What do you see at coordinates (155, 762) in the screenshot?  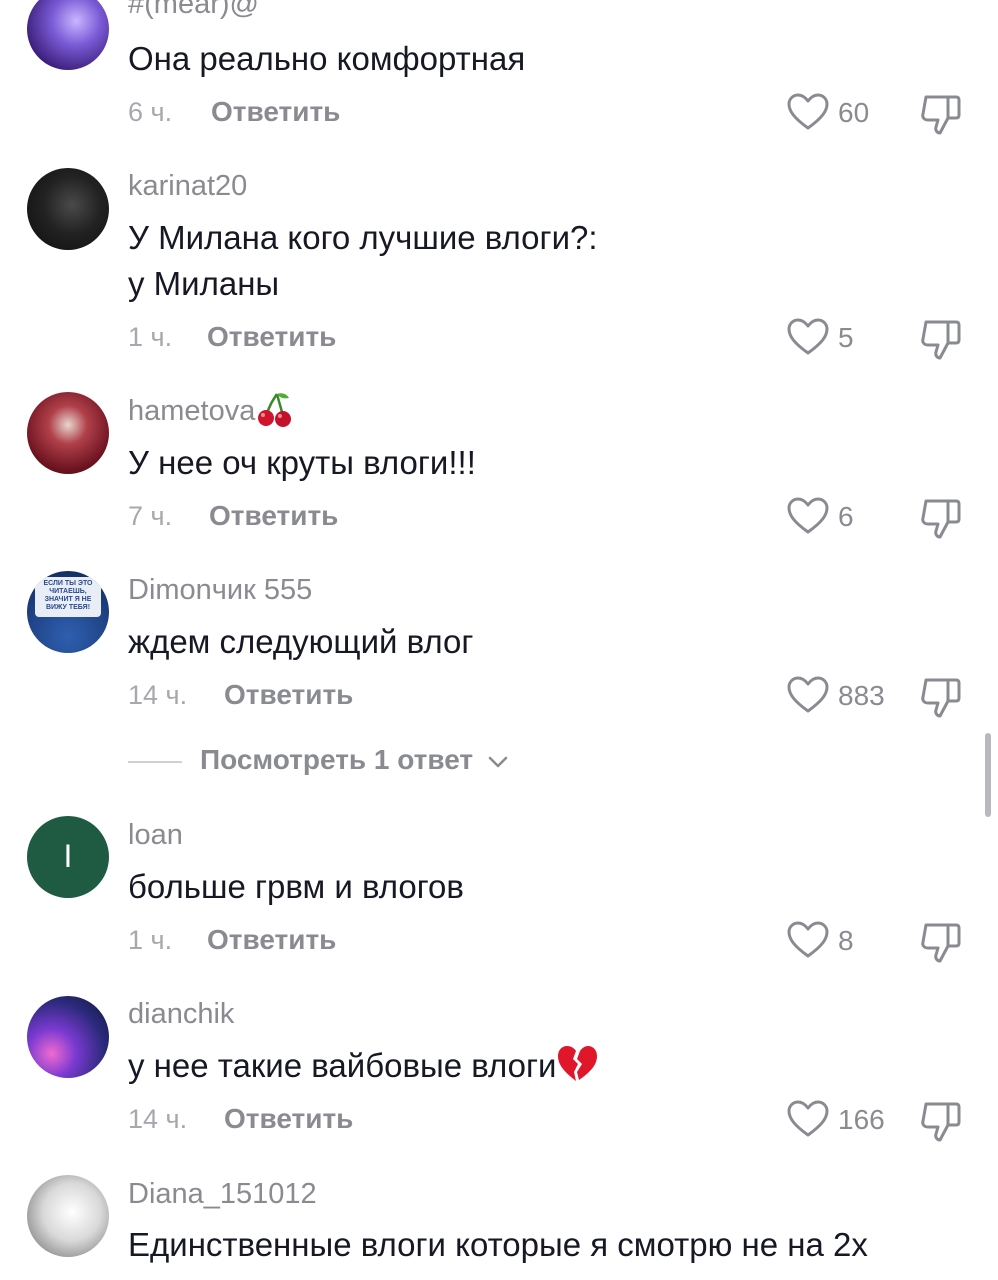 I see `replies-divider` at bounding box center [155, 762].